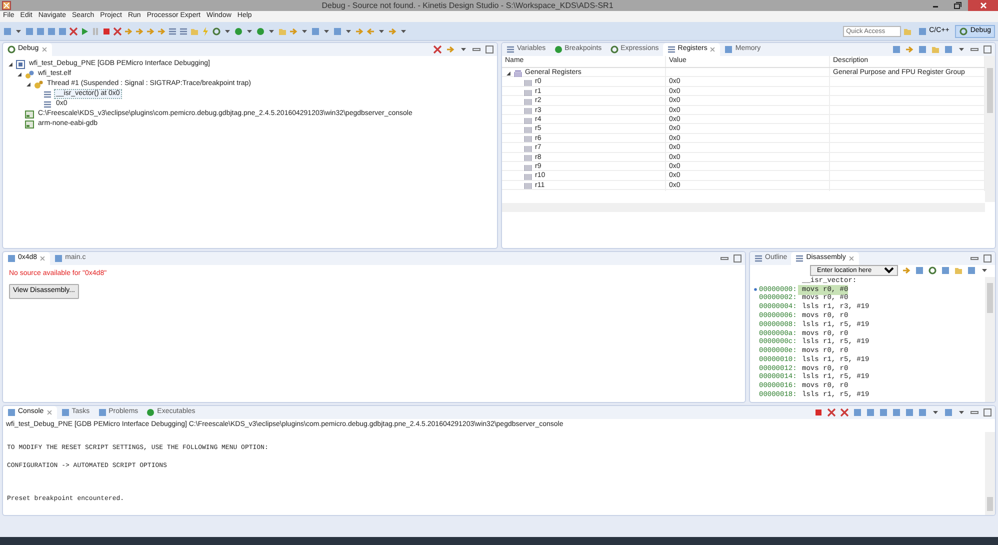  I want to click on window-title: Debug - Source not found. - Kinetis Design Studio - S:\Workspace_KDS\ADS-SR1, so click(467, 6).